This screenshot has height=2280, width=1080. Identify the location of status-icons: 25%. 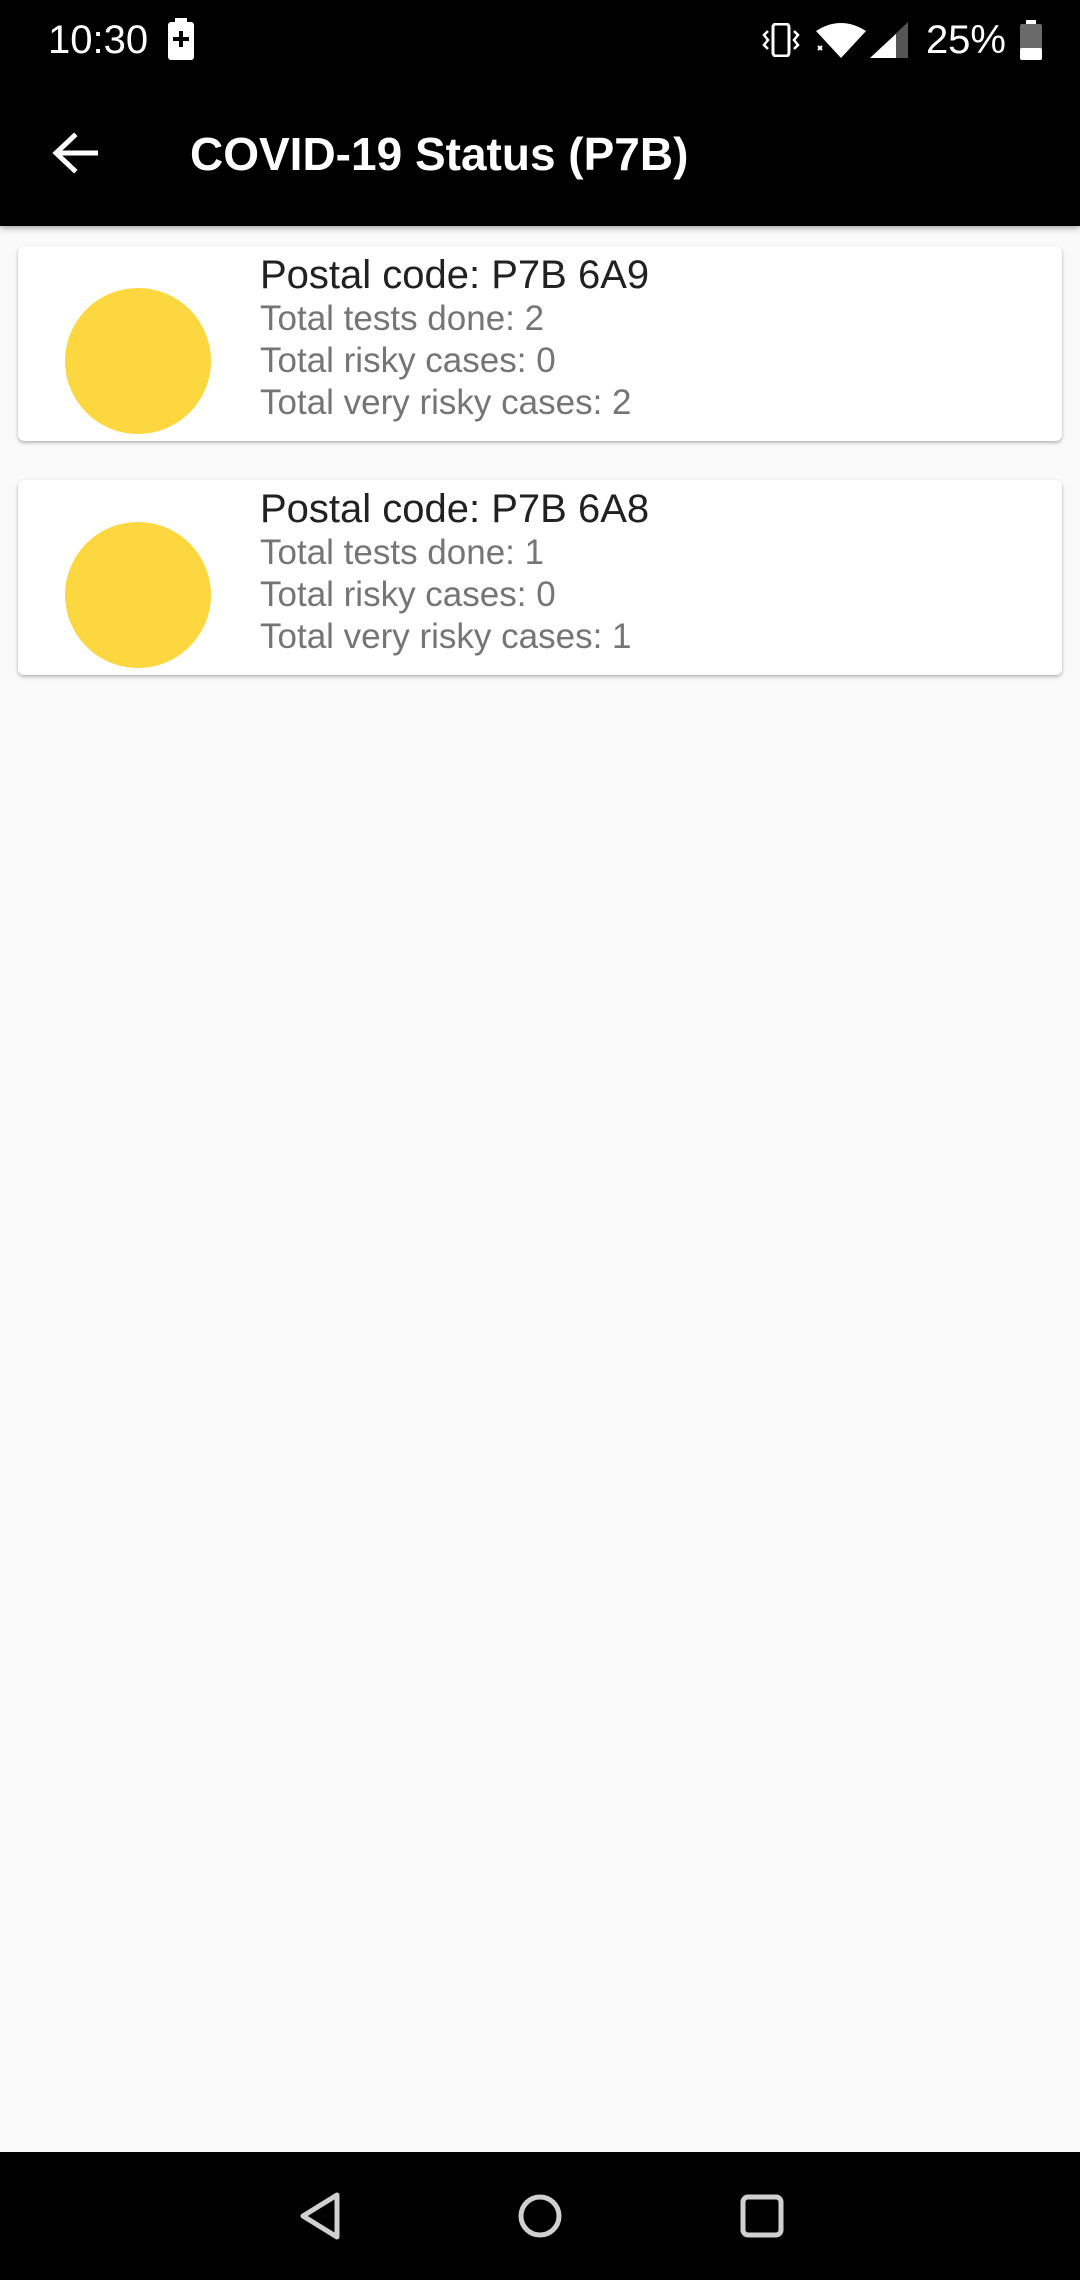
(902, 40).